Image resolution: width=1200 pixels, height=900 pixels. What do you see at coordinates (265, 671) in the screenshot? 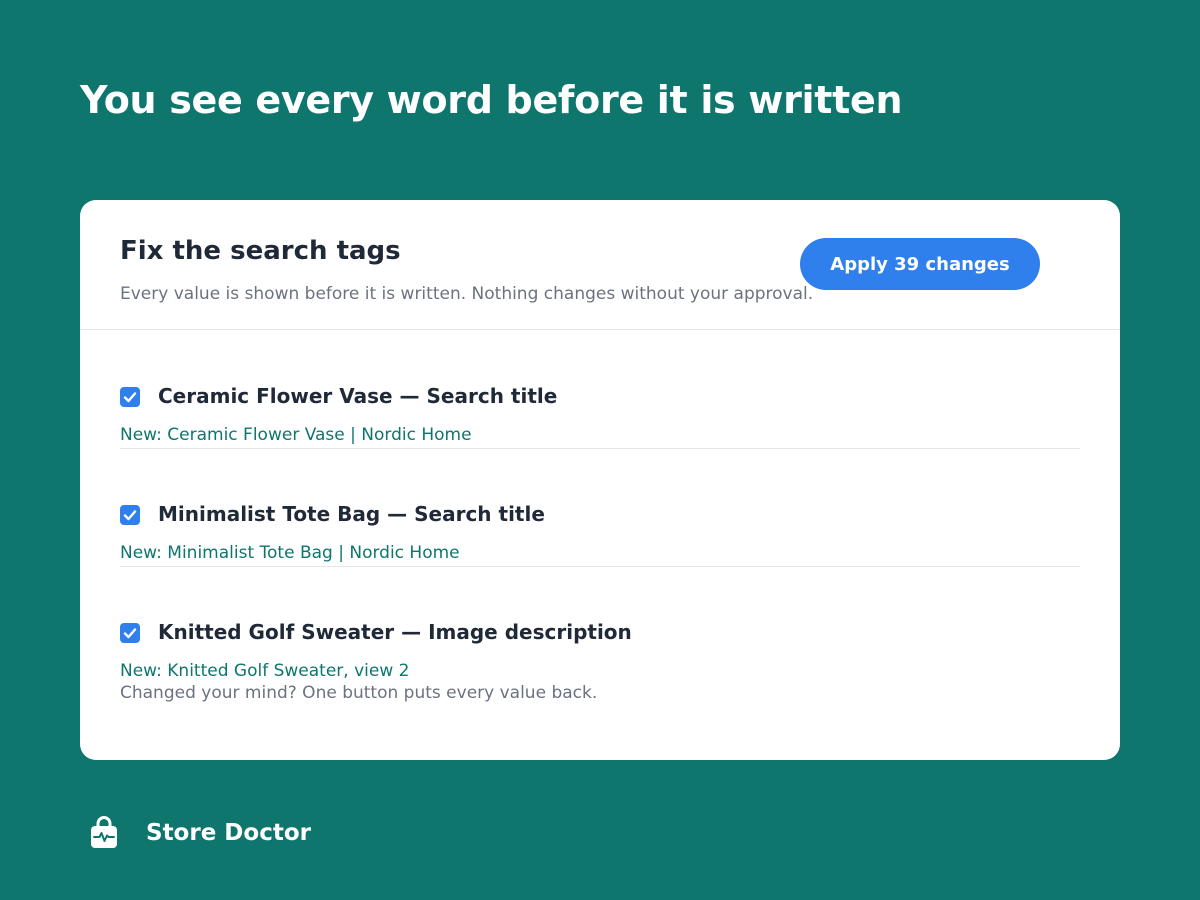
I see `change-new-value: New: Knitted Golf Sweater, view 2` at bounding box center [265, 671].